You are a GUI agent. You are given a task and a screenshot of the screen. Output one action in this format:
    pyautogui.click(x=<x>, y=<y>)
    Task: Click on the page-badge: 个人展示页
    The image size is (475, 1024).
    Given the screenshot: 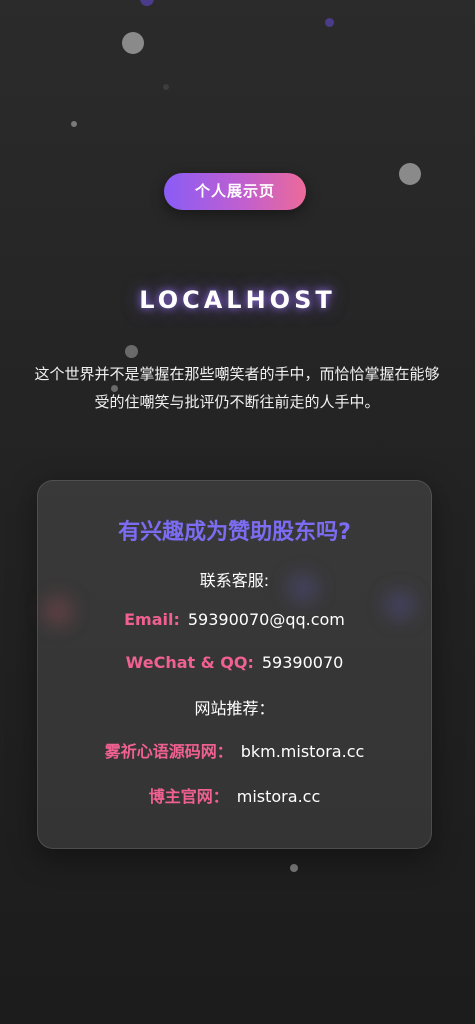 What is the action you would take?
    pyautogui.click(x=235, y=191)
    